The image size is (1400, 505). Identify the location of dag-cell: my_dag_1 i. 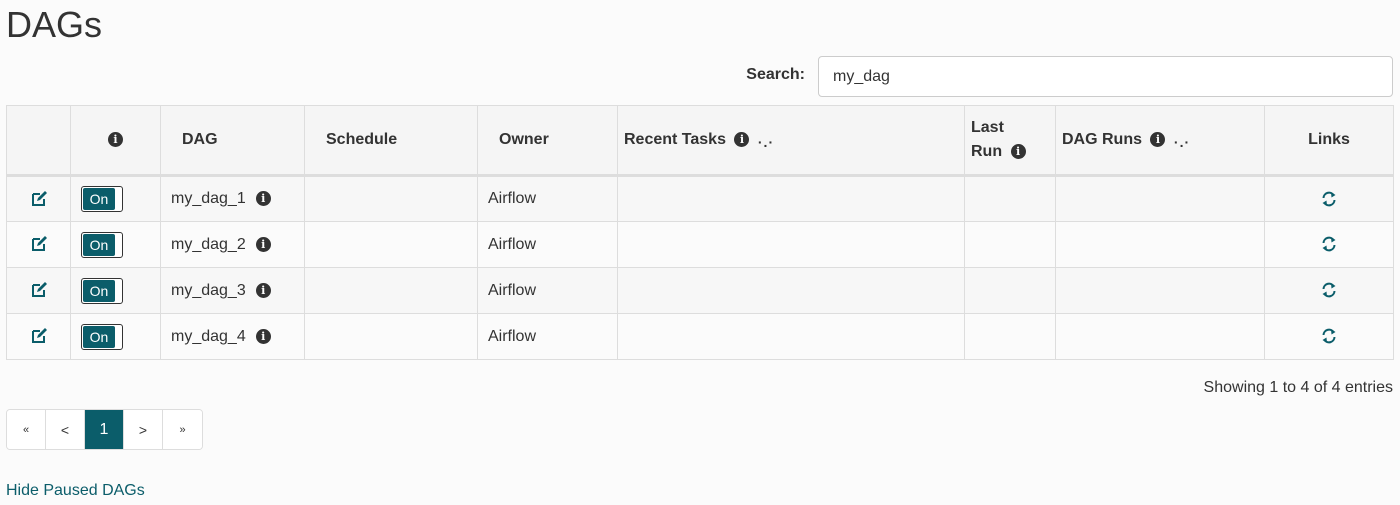
(232, 198).